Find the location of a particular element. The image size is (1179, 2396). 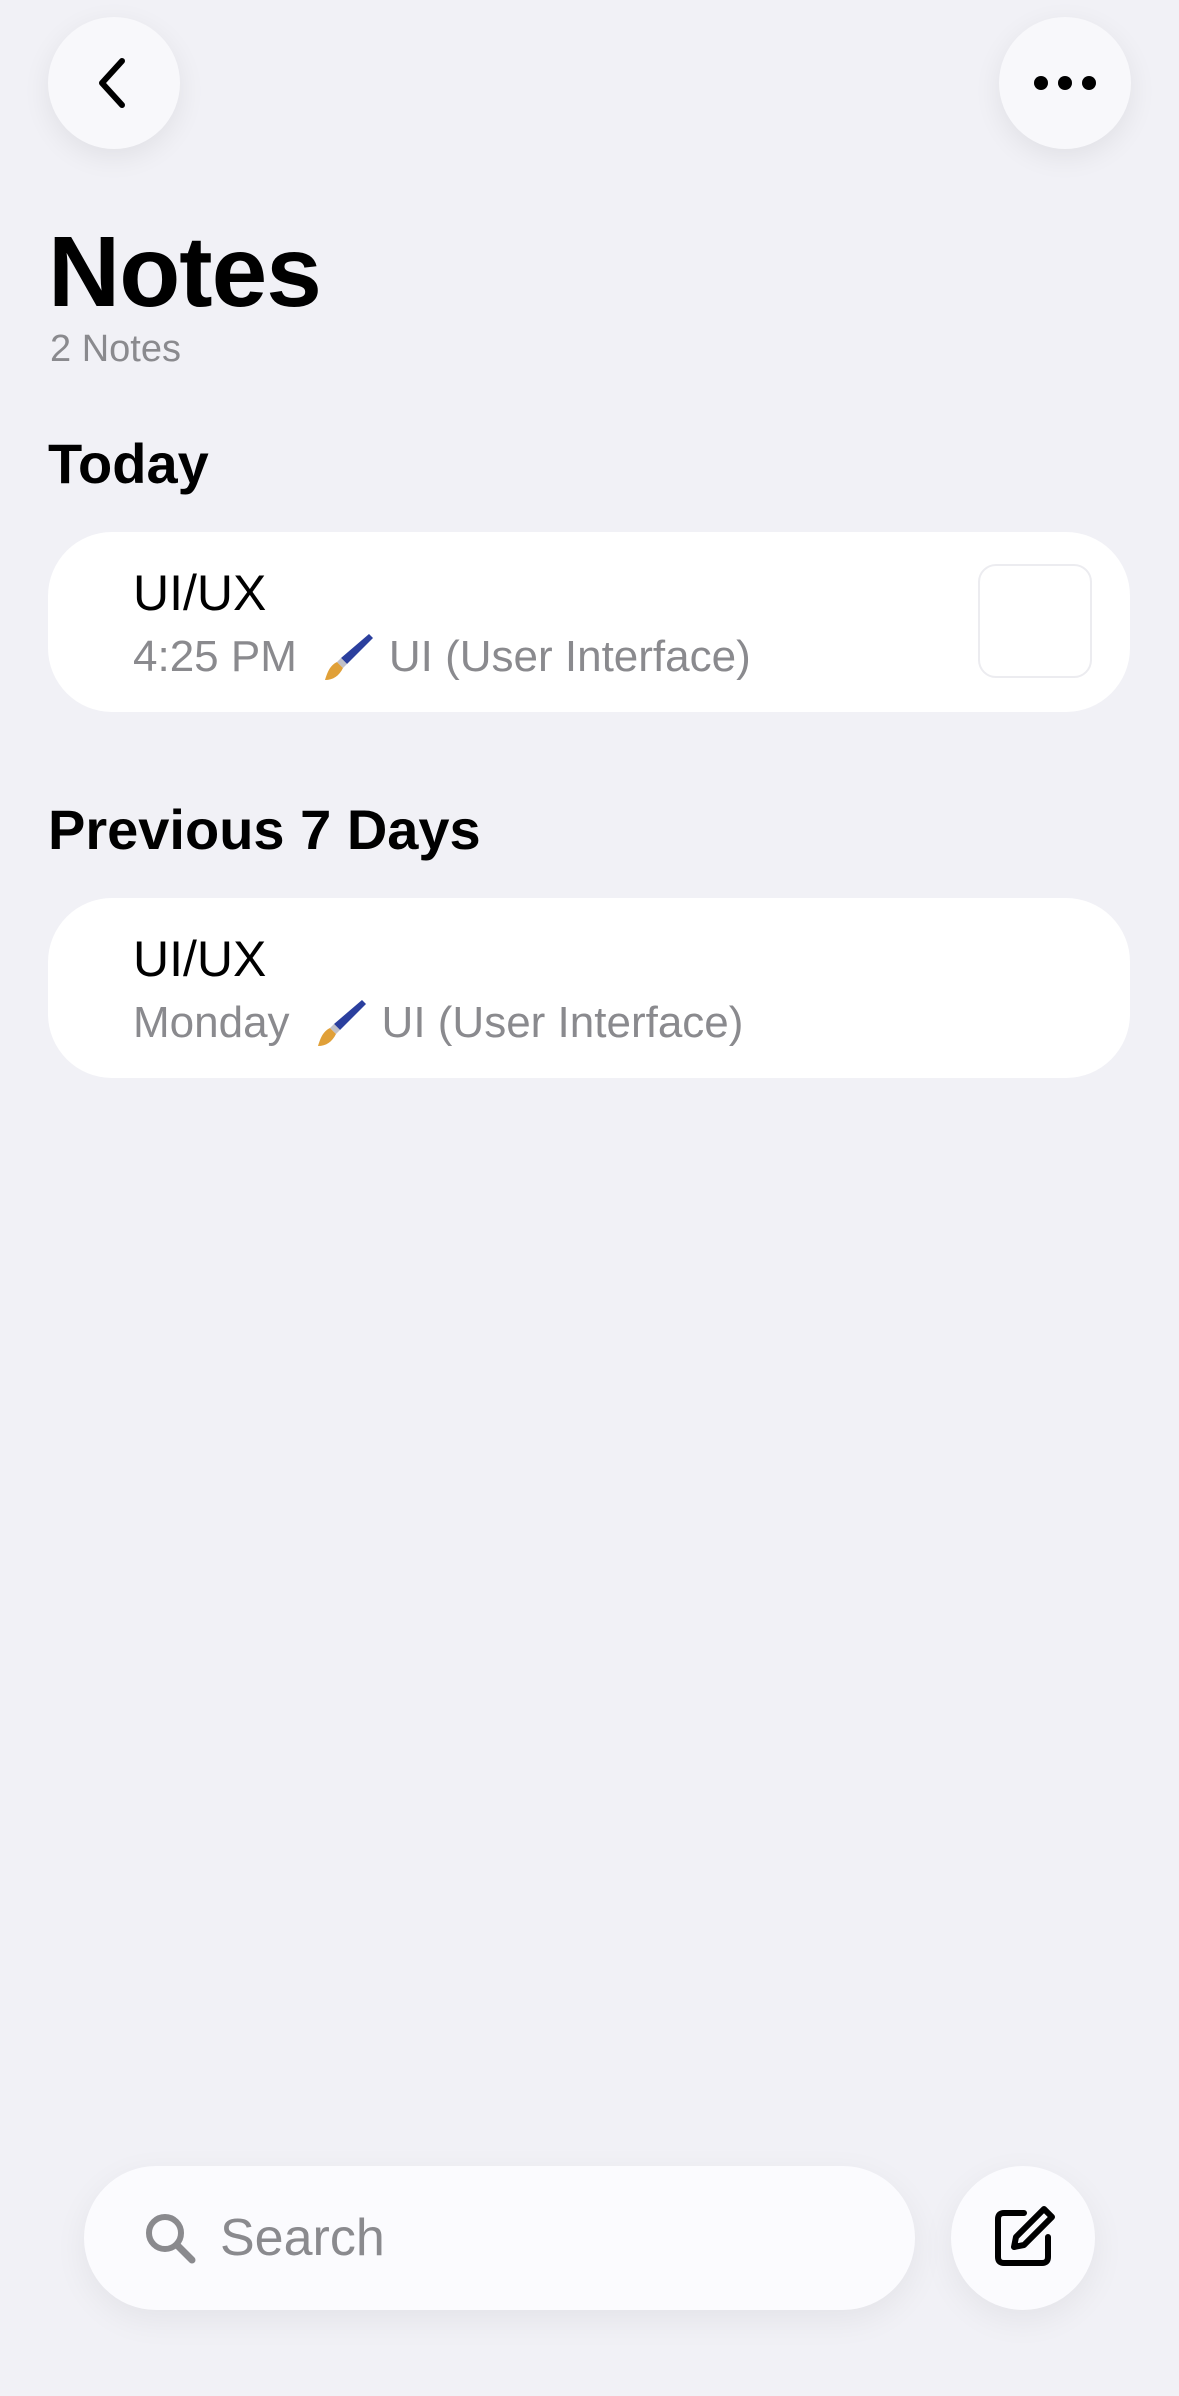

more-options-button is located at coordinates (1065, 83).